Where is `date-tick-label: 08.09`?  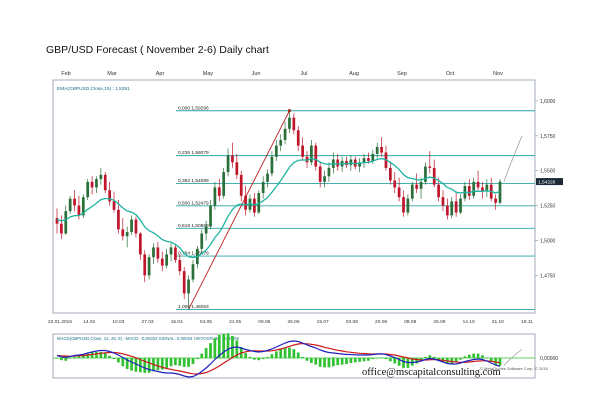
date-tick-label: 08.09 is located at coordinates (410, 322).